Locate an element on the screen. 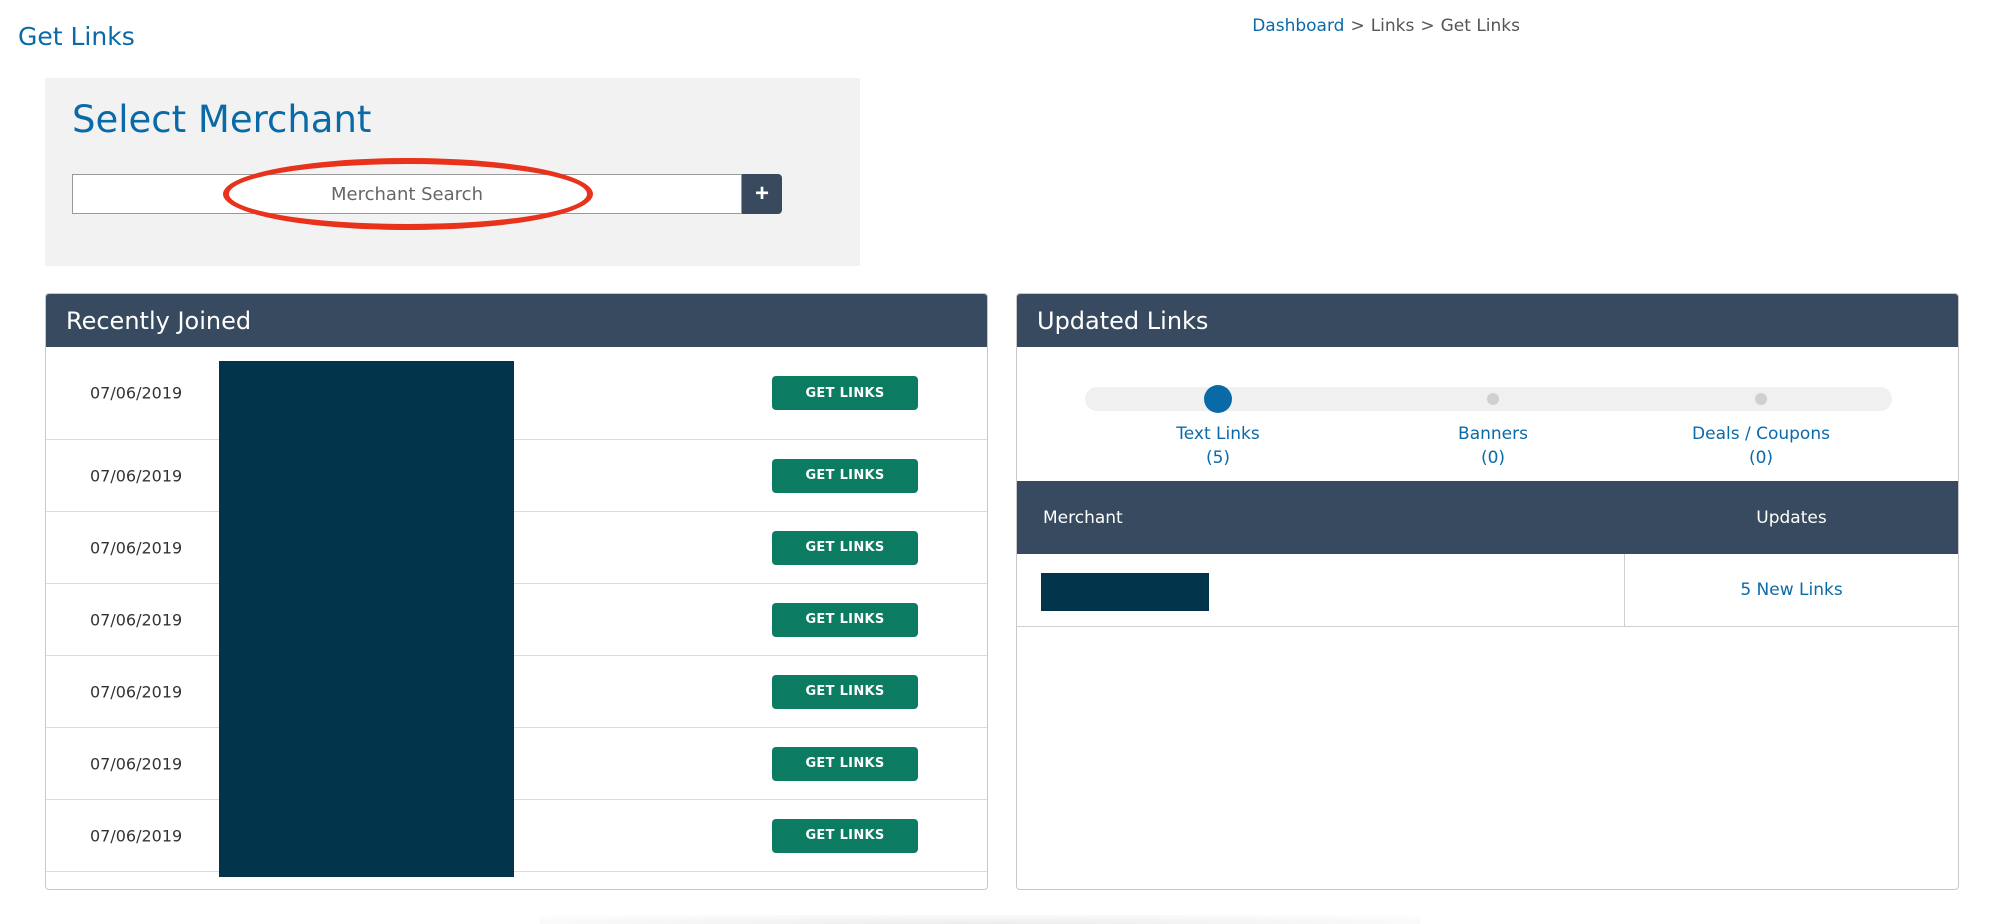 This screenshot has width=2000, height=924. select-merchant-heading: Select Merchant is located at coordinates (222, 119).